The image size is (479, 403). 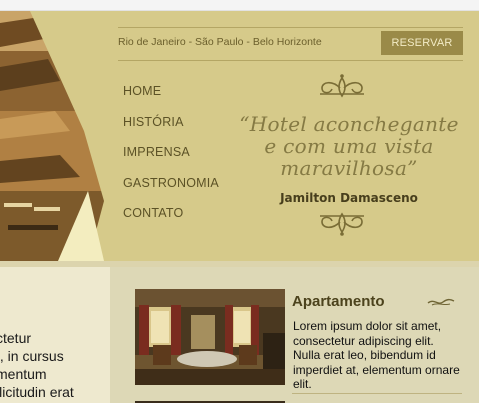 I want to click on header-bottom-rule, so click(x=290, y=60).